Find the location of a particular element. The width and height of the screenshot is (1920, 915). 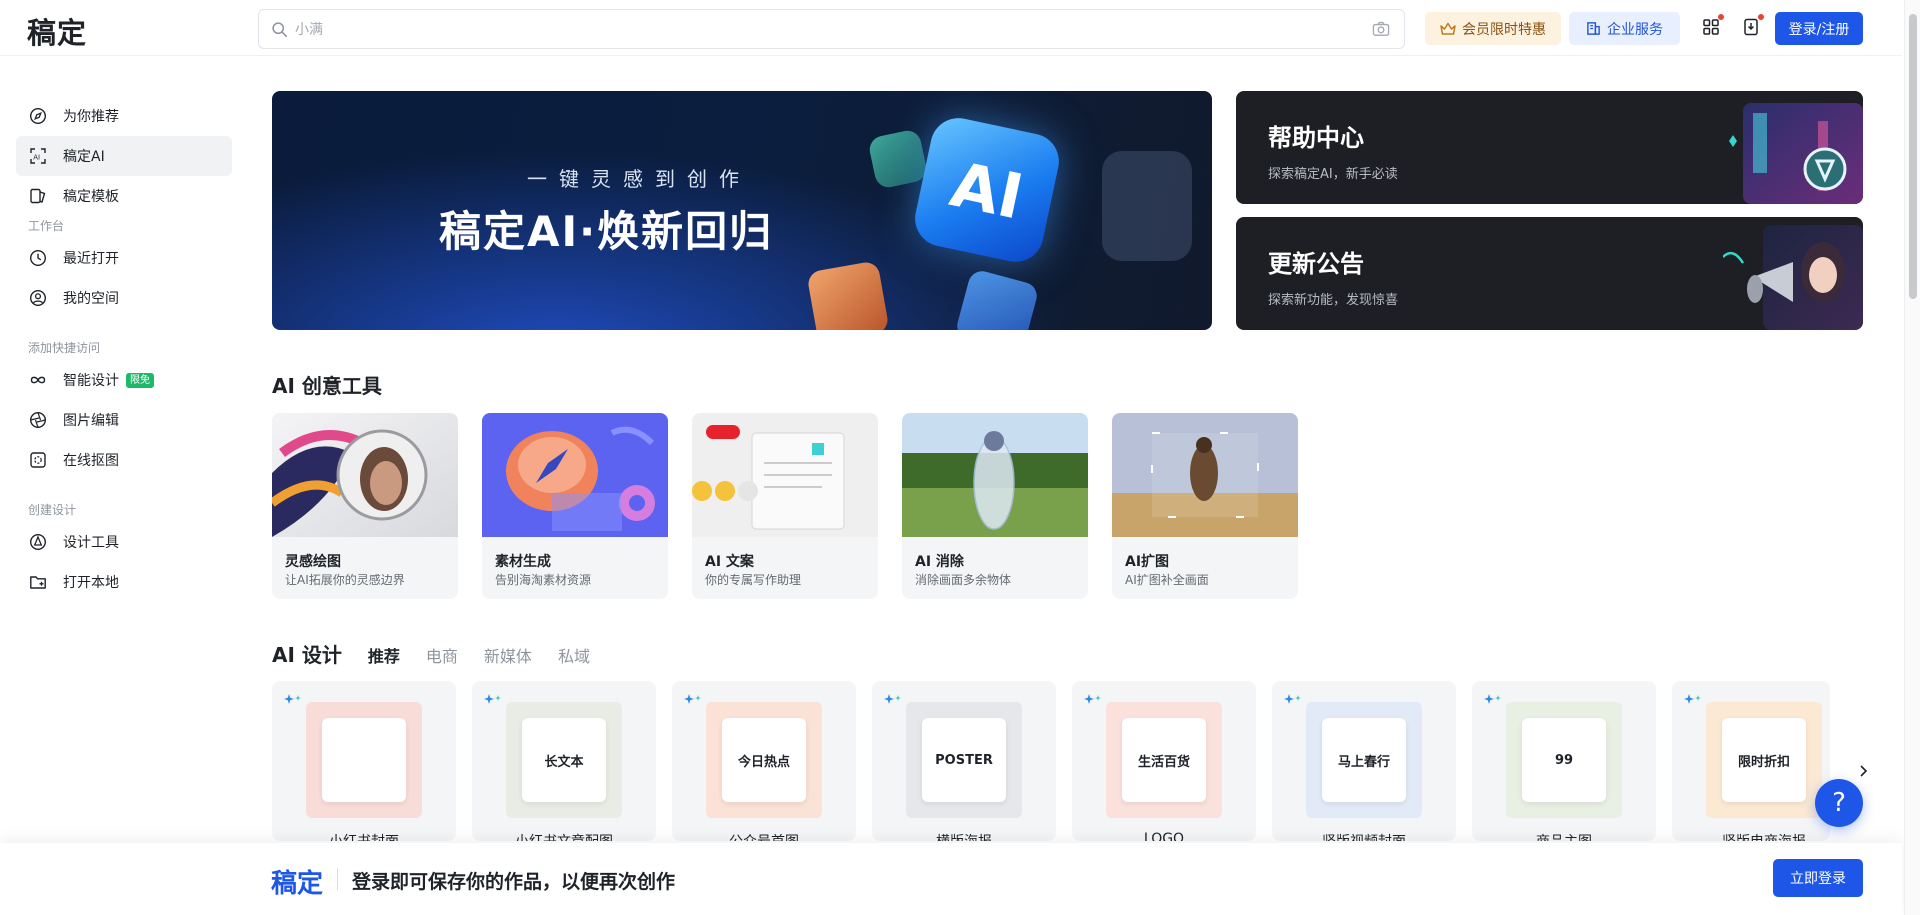

help-float-button: ? is located at coordinates (1839, 803).